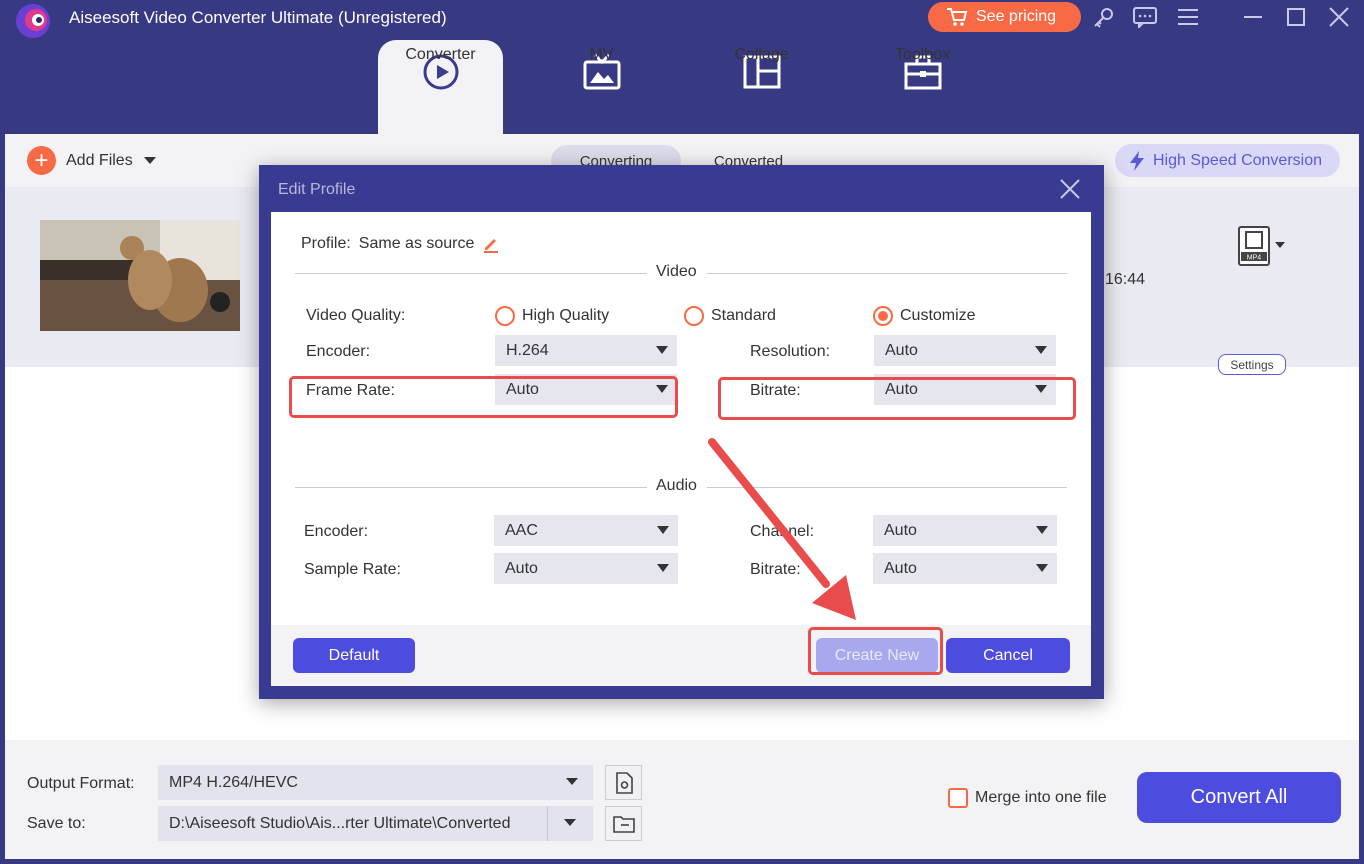  What do you see at coordinates (1239, 797) in the screenshot?
I see `convert-all-button: Convert All` at bounding box center [1239, 797].